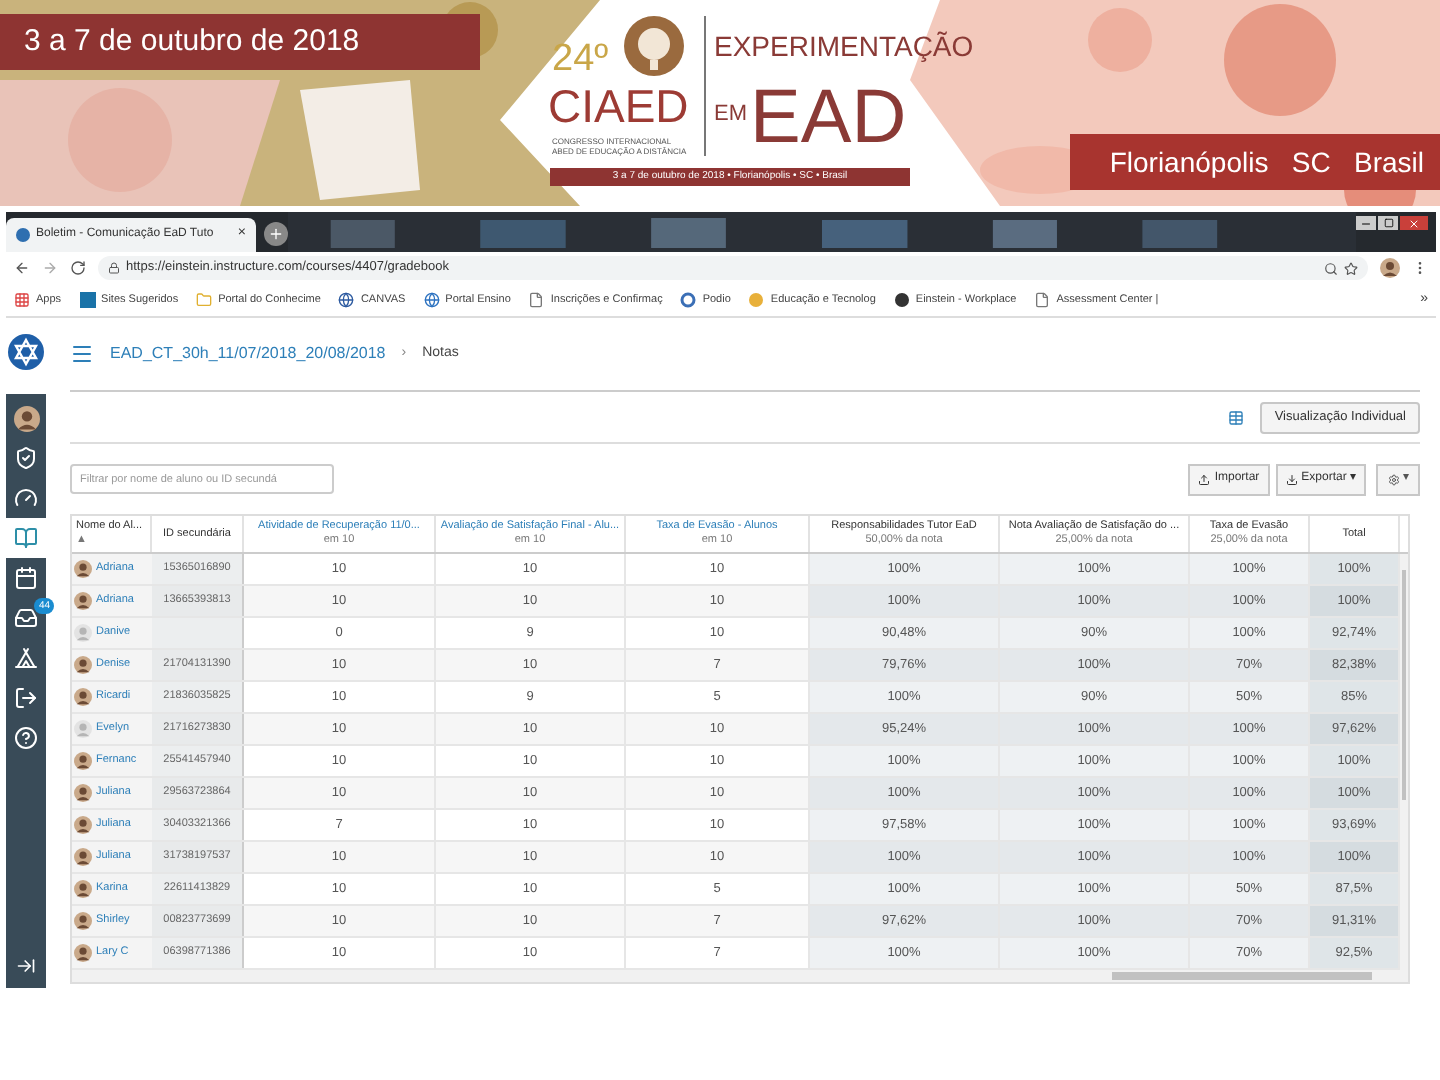 The width and height of the screenshot is (1440, 1080). I want to click on exit-arrow-icon, so click(26, 698).